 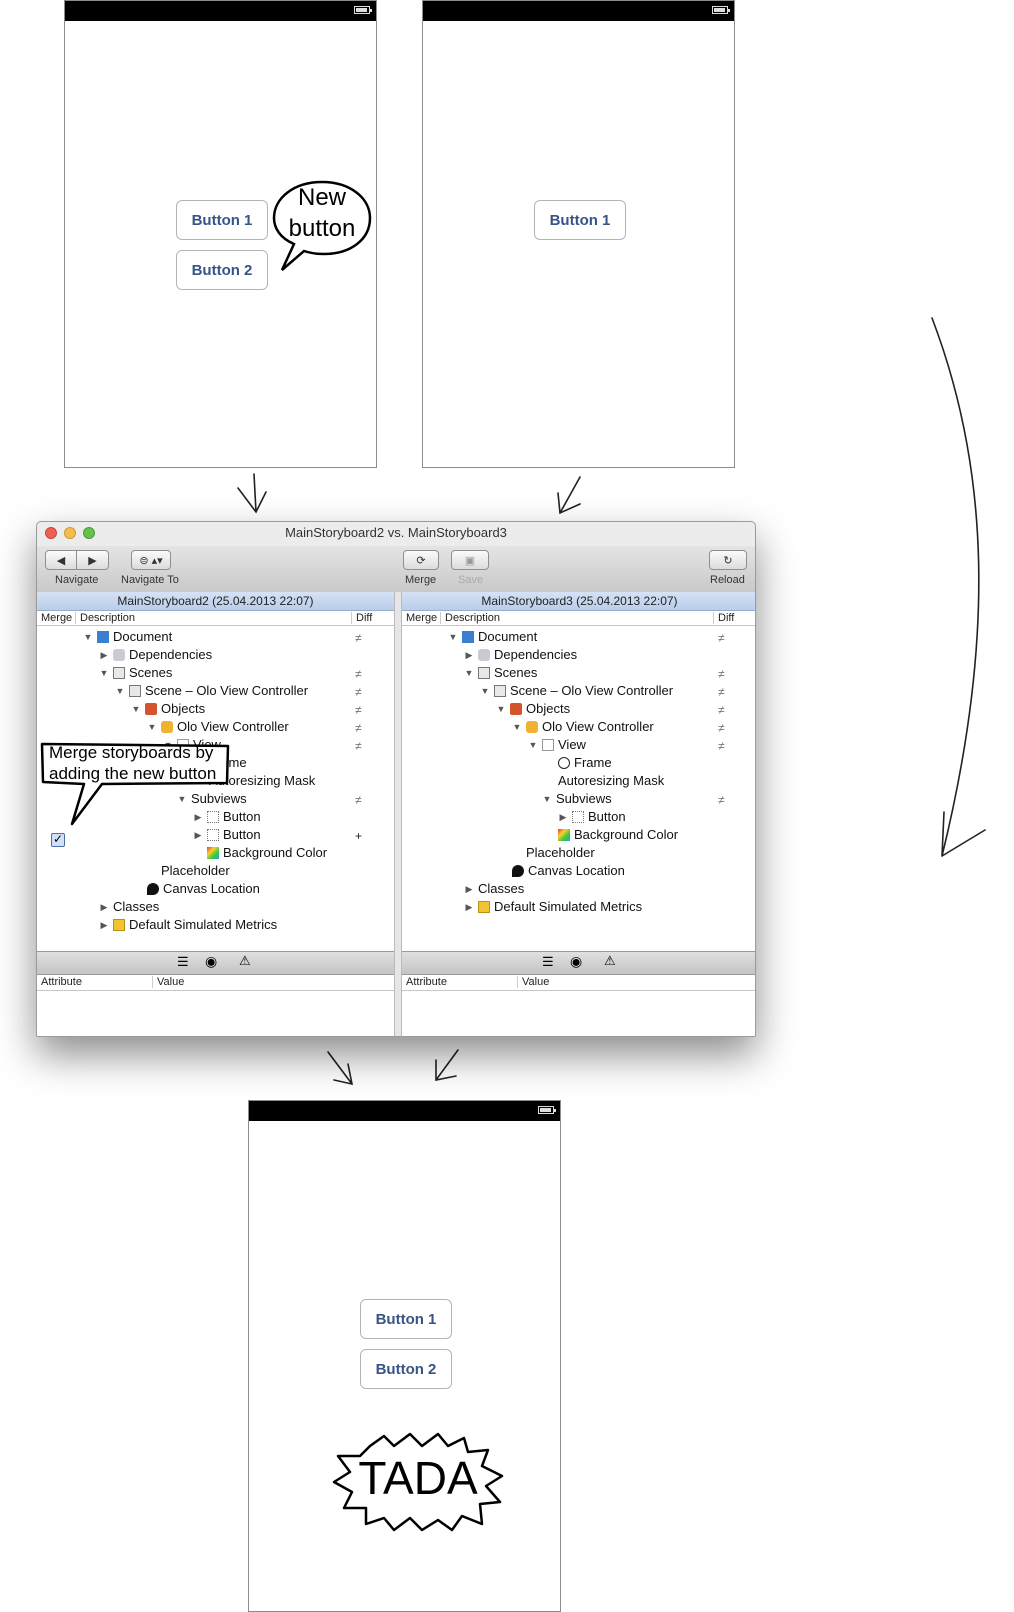 I want to click on right-pane-header: MainStoryboard3 (25.04.2013 22:07), so click(x=578, y=601).